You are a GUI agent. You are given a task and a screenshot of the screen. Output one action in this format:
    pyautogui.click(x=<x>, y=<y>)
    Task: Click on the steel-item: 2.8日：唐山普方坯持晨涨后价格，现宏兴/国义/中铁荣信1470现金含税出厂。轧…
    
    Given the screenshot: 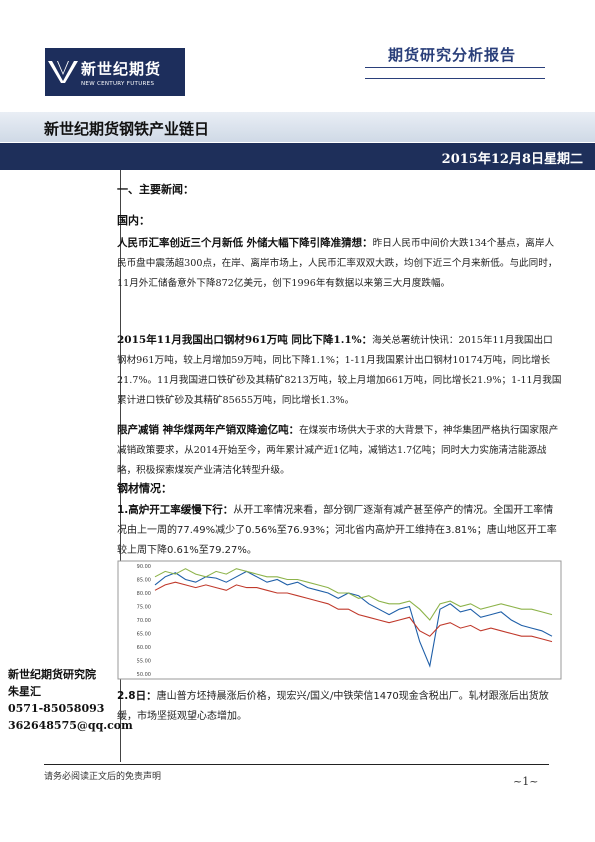 What is the action you would take?
    pyautogui.click(x=339, y=706)
    